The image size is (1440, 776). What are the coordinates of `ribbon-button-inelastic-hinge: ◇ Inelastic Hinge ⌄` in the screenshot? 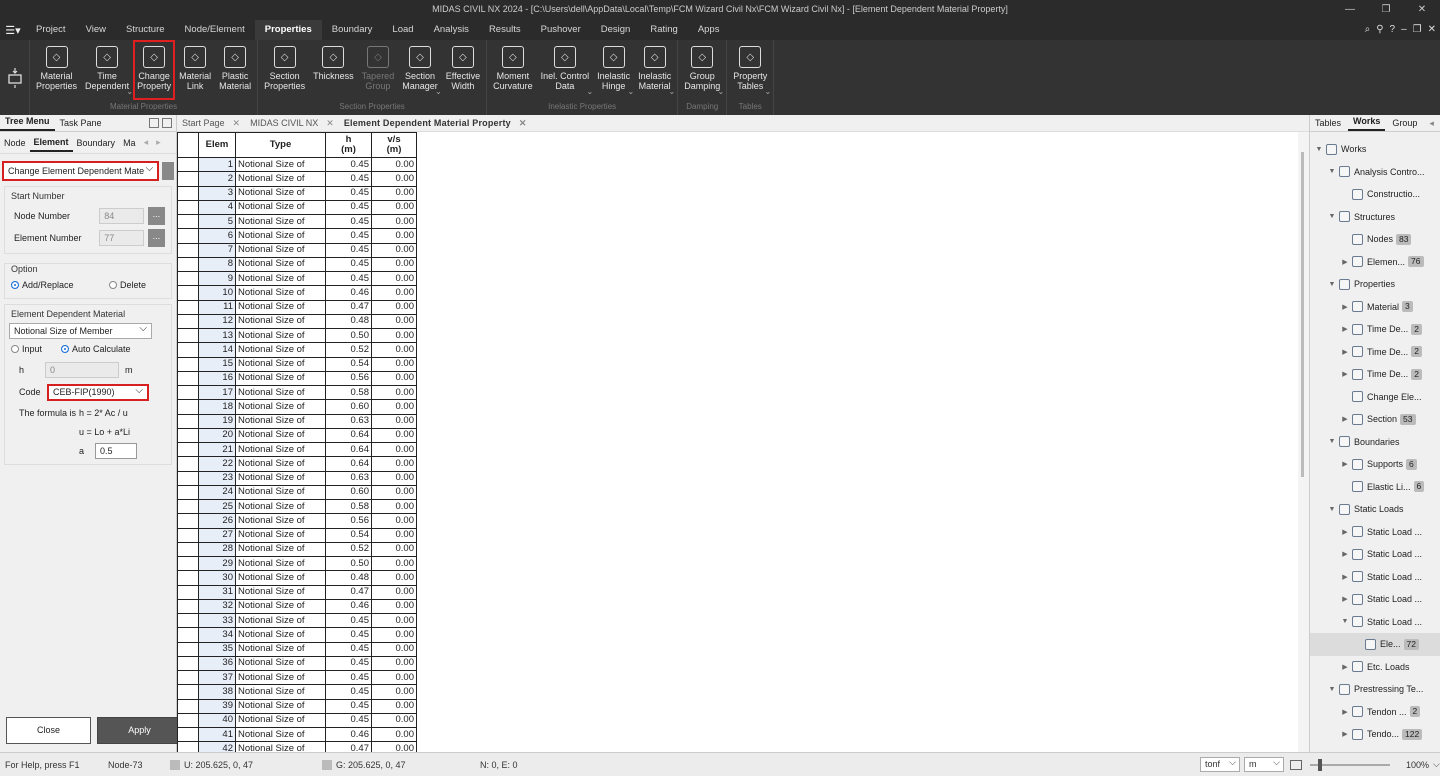 It's located at (613, 70).